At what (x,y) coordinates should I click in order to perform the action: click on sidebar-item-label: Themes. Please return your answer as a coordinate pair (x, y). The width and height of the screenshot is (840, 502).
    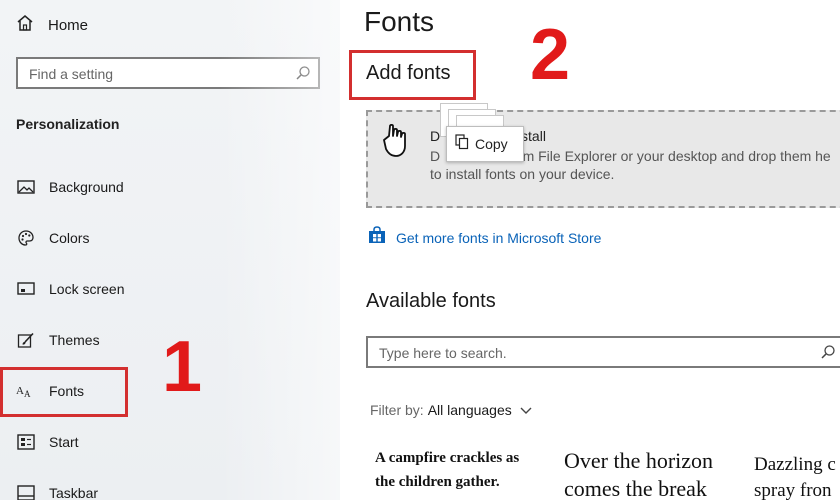
    Looking at the image, I should click on (74, 340).